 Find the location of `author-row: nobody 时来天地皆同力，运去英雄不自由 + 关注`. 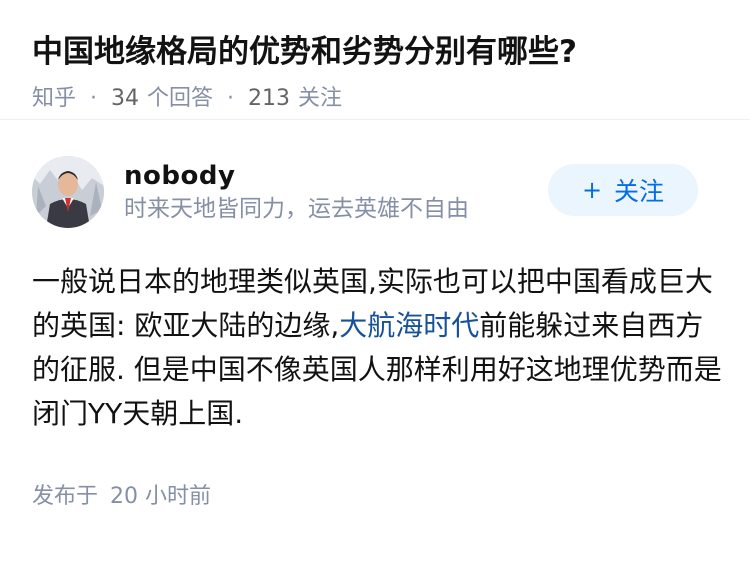

author-row: nobody 时来天地皆同力，运去英雄不自由 + 关注 is located at coordinates (375, 192).